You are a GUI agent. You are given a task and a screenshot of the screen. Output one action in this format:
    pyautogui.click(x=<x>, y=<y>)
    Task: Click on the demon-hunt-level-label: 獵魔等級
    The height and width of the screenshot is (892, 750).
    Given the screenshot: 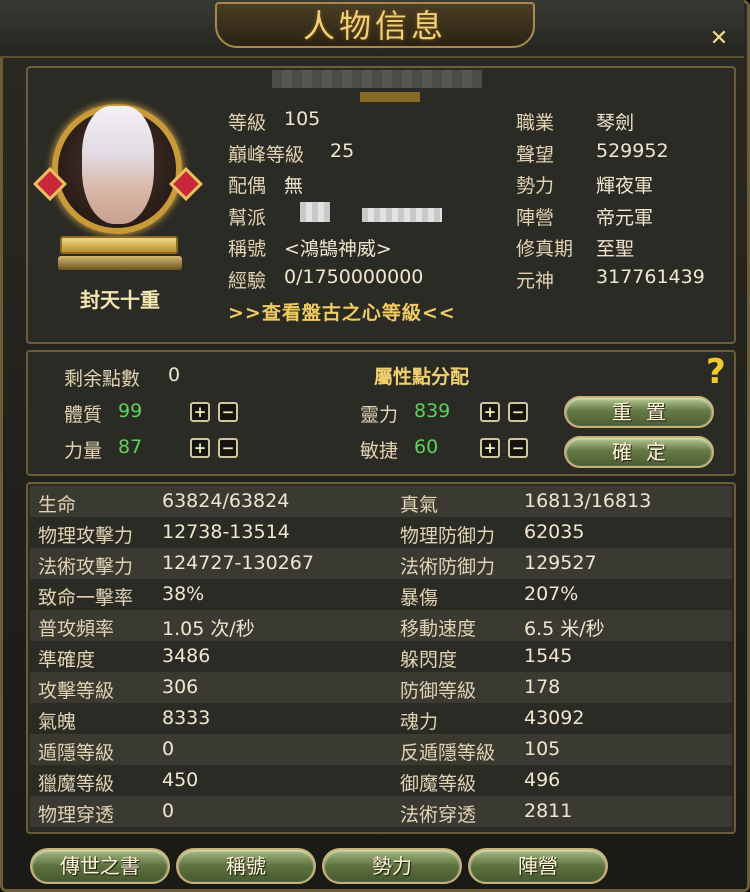 What is the action you would take?
    pyautogui.click(x=76, y=784)
    